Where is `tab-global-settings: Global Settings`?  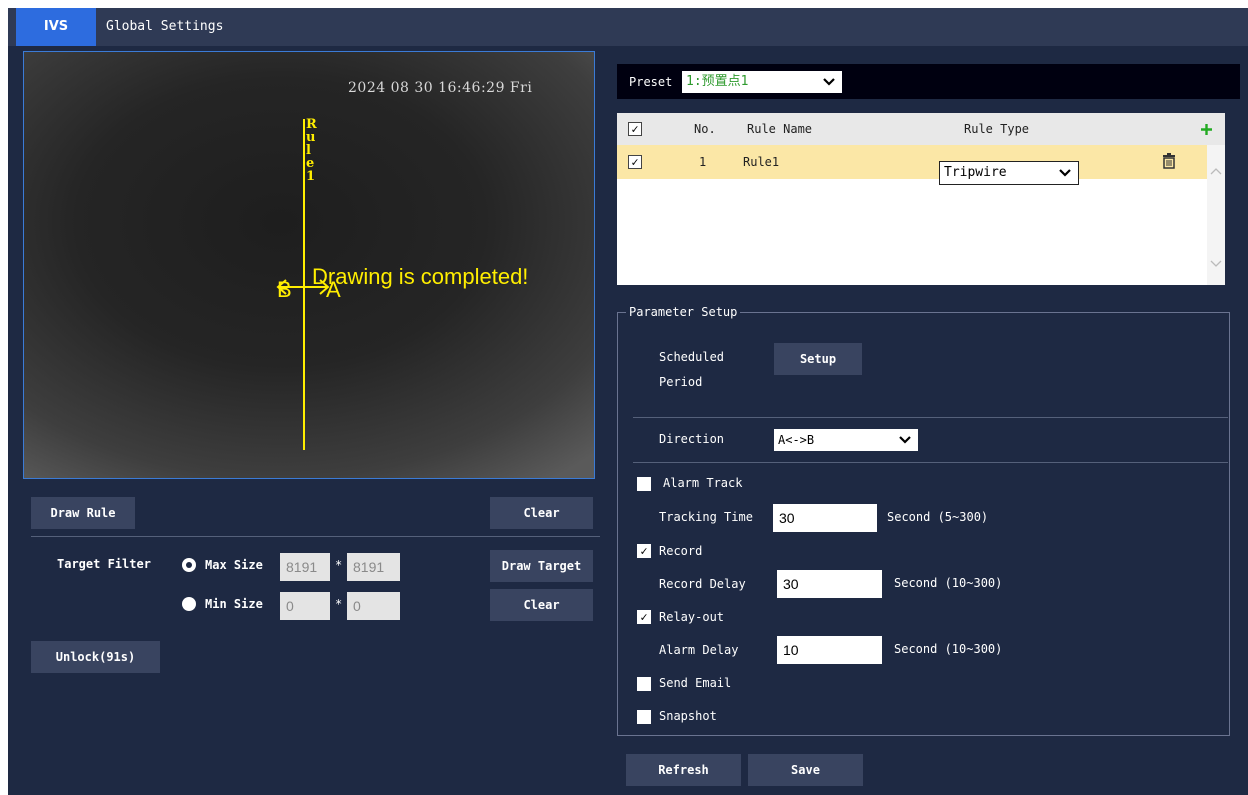 tab-global-settings: Global Settings is located at coordinates (164, 27).